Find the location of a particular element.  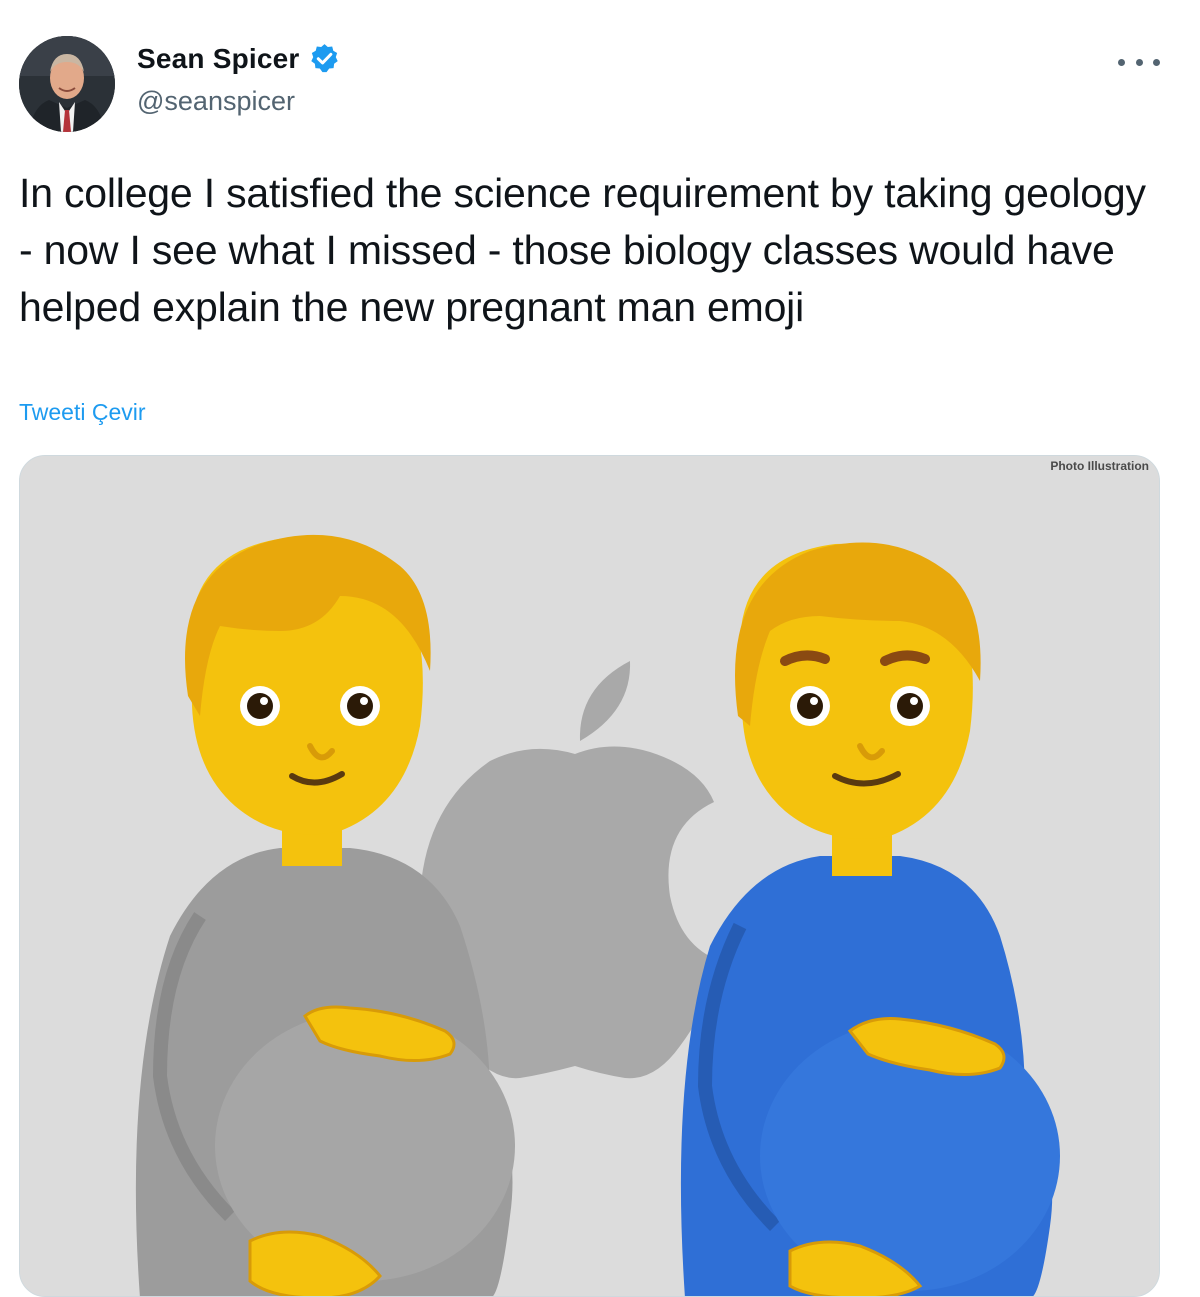

more-options-icon is located at coordinates (1139, 62).